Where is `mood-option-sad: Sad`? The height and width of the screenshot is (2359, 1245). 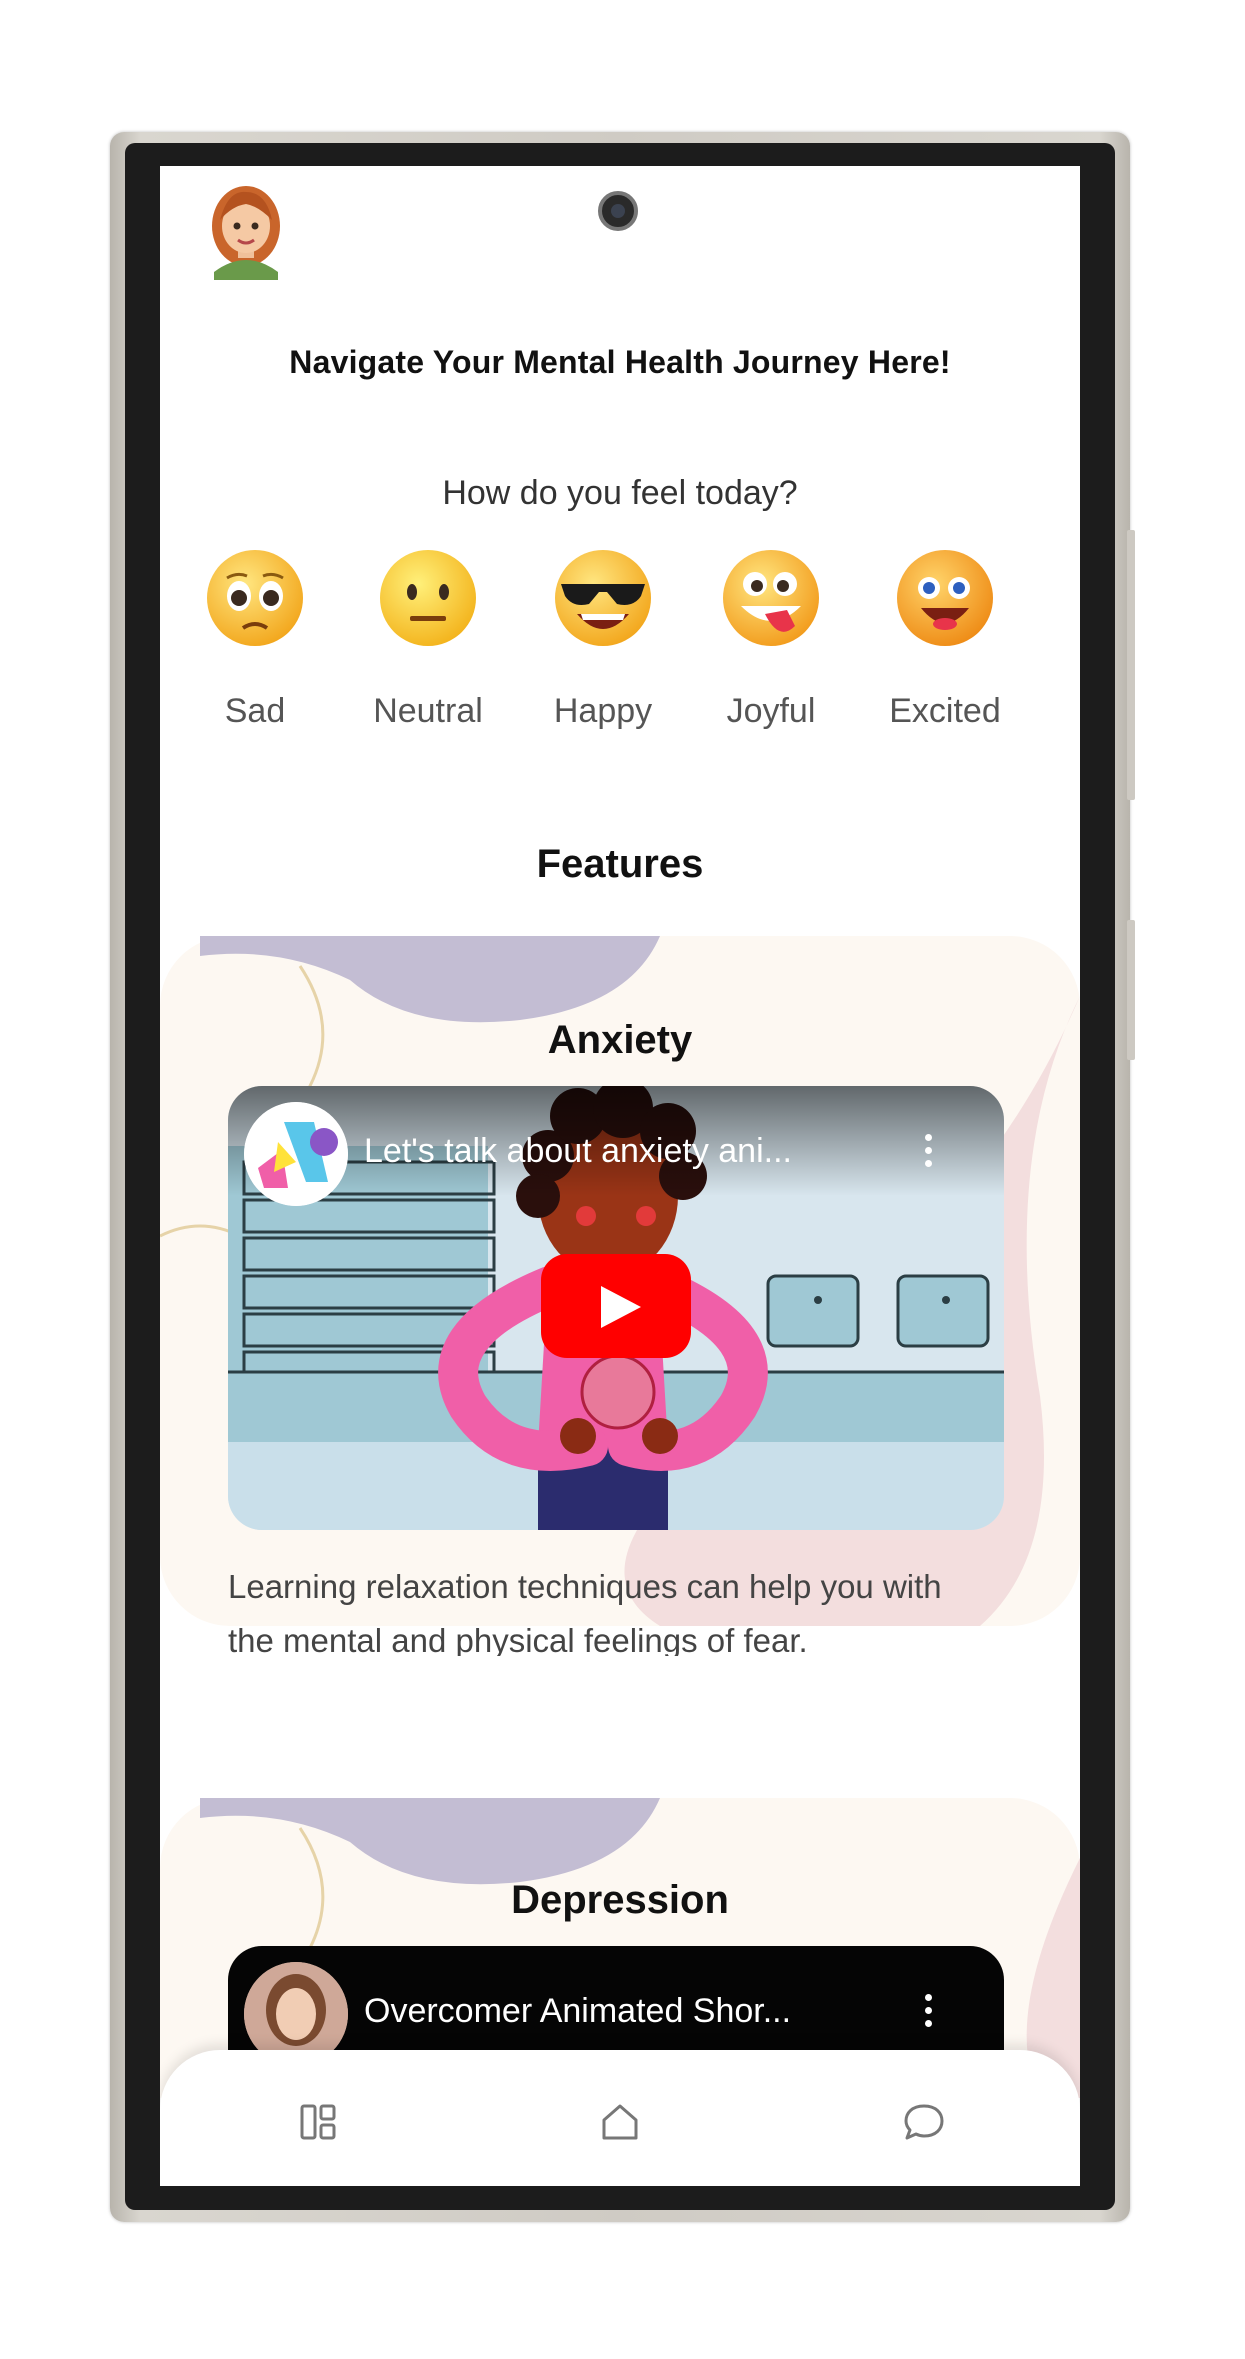
mood-option-sad: Sad is located at coordinates (255, 638).